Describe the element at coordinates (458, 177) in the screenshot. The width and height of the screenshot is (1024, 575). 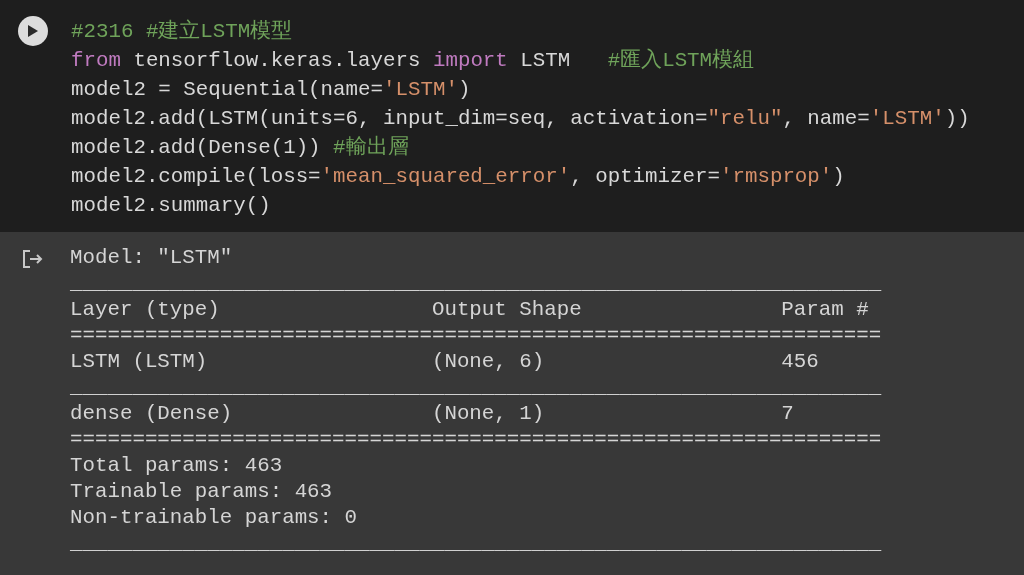
I see `code-line: model2.compile(loss='mean_squared_error', optimizer='rmsprop')` at that location.